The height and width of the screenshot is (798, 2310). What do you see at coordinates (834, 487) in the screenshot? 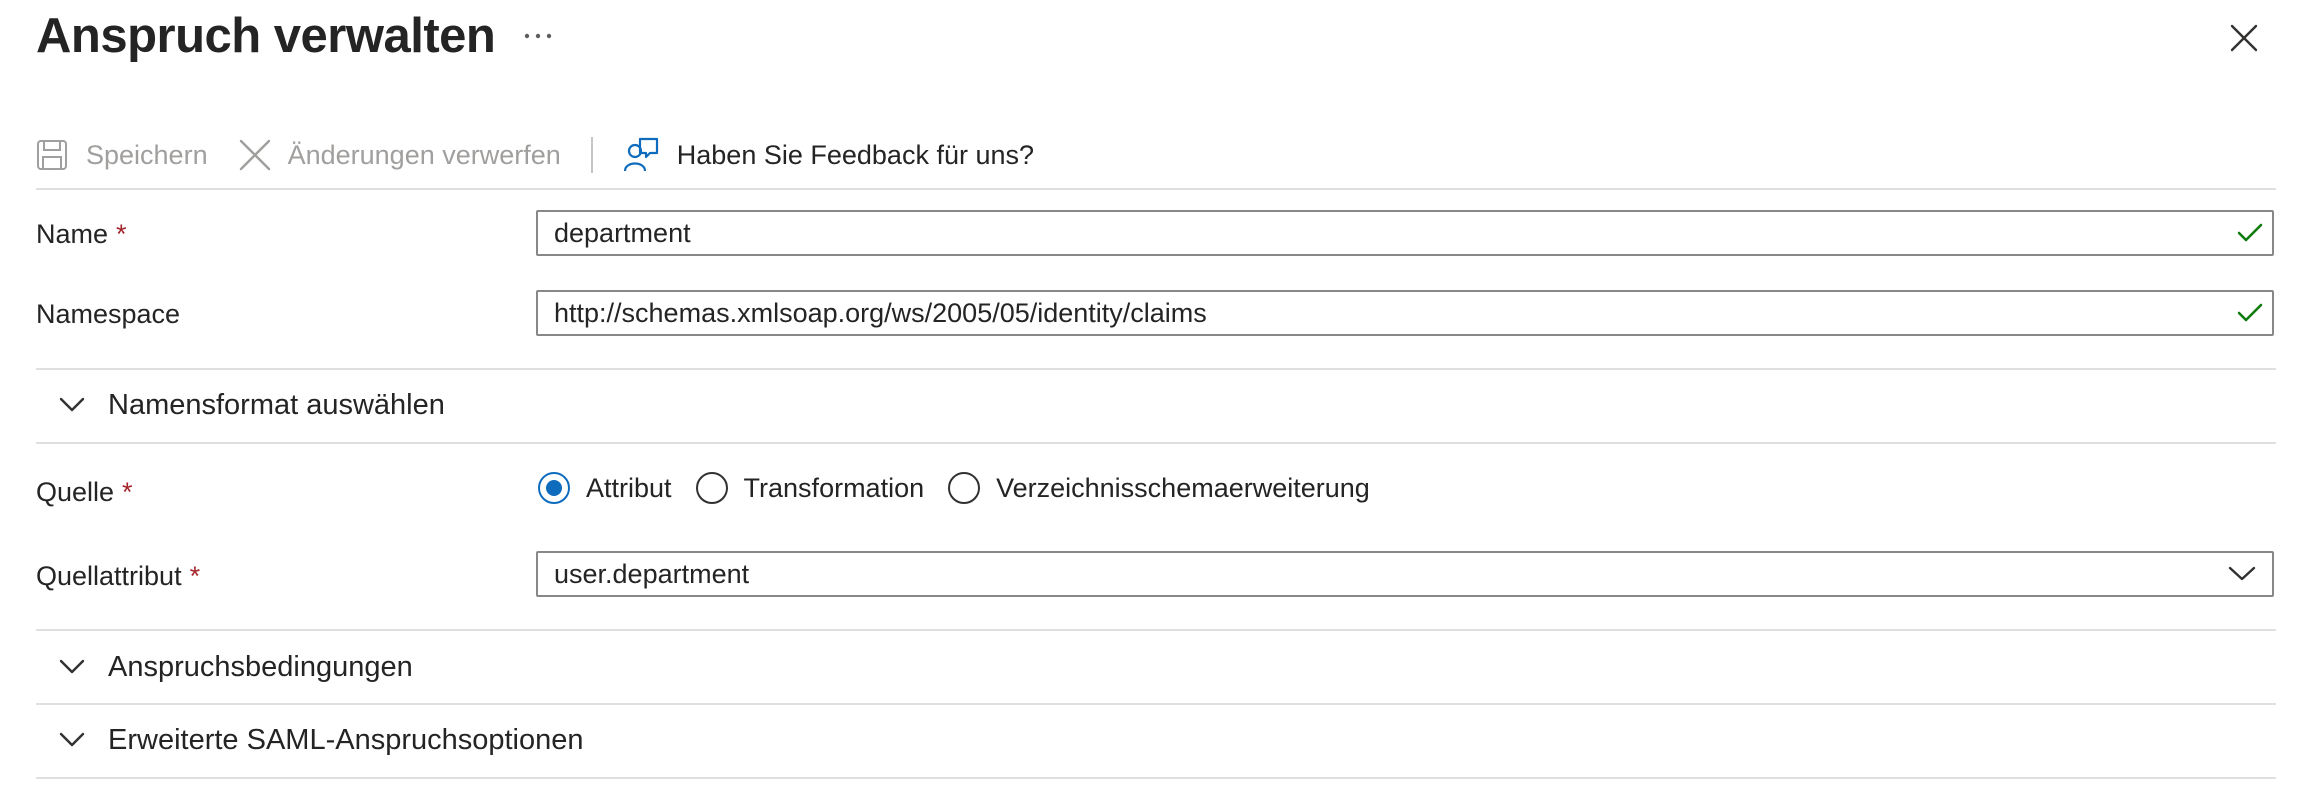
I see `radio-transformation-label: Transformation` at bounding box center [834, 487].